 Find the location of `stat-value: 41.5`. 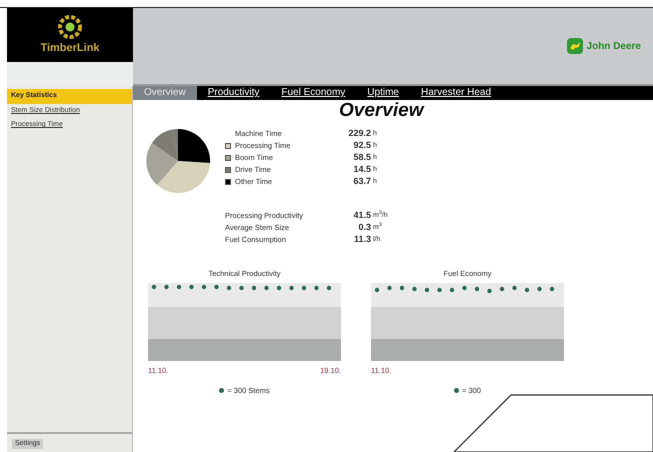

stat-value: 41.5 is located at coordinates (361, 215).